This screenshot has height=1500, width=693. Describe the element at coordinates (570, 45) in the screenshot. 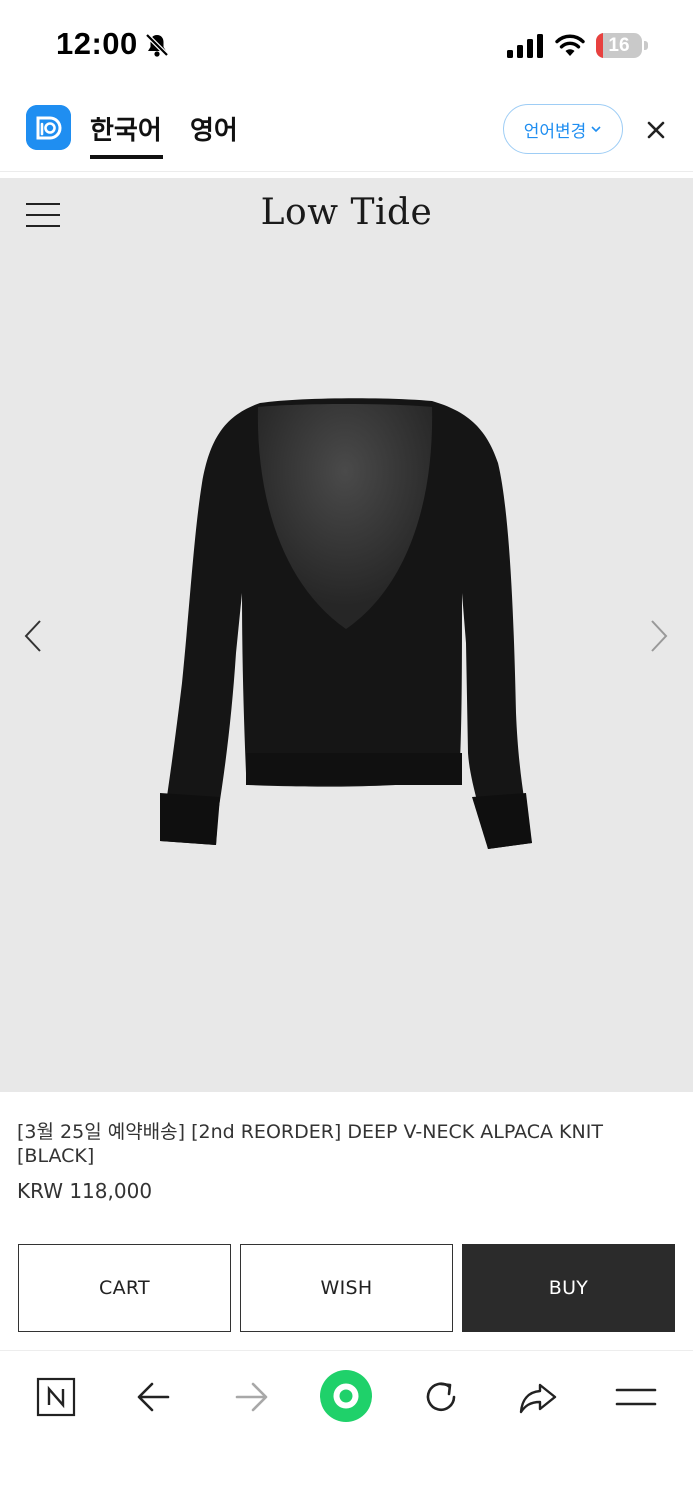

I see `wifi-icon` at that location.